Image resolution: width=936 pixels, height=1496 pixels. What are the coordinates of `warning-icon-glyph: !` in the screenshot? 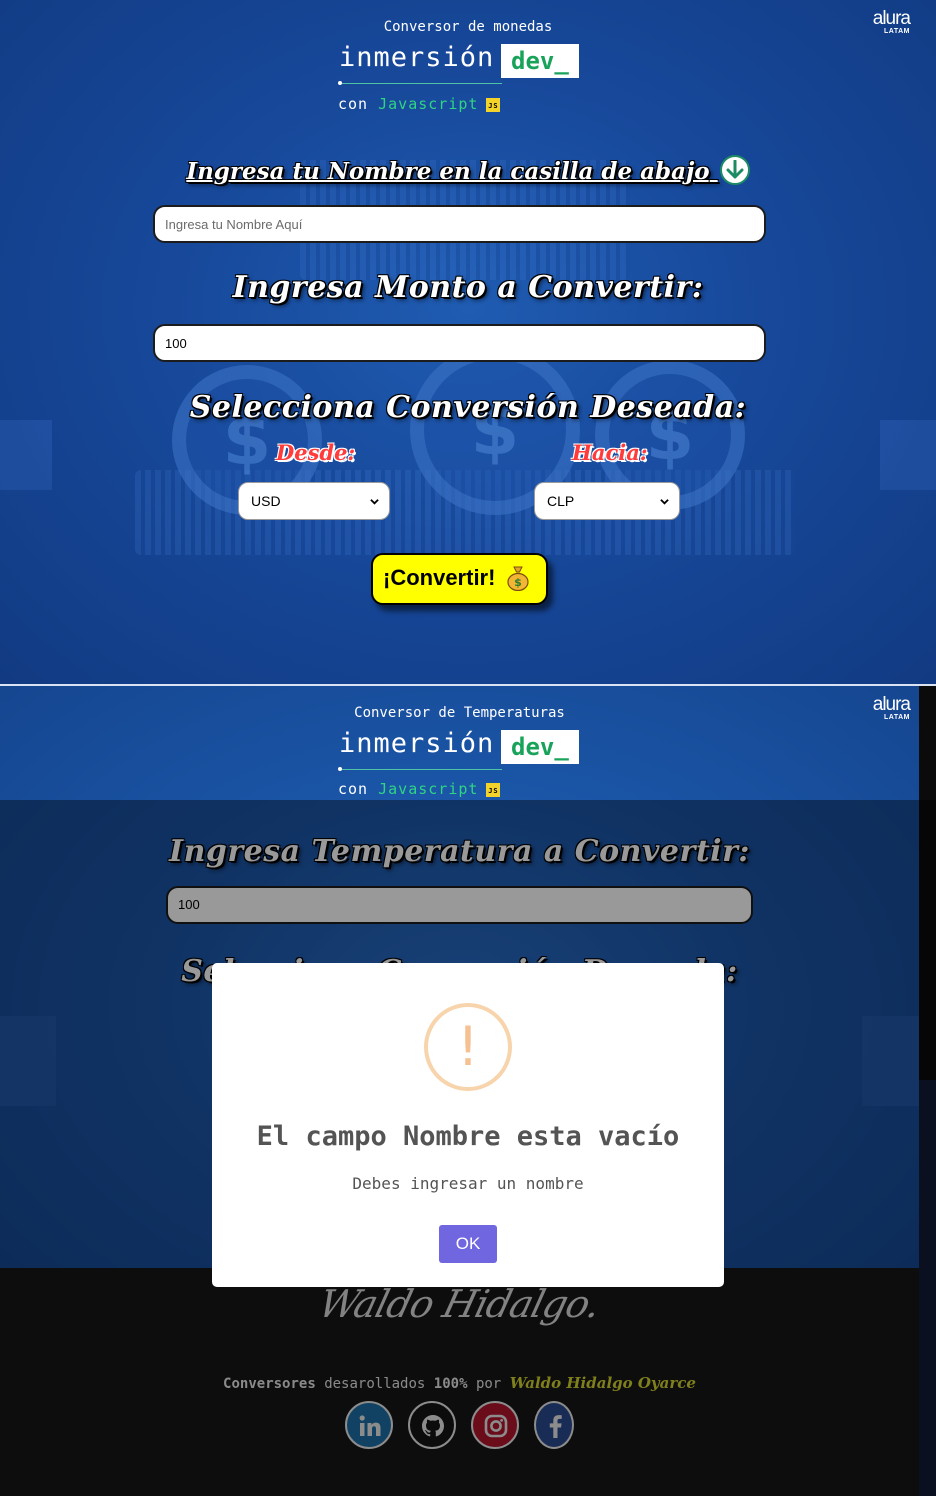 It's located at (468, 1046).